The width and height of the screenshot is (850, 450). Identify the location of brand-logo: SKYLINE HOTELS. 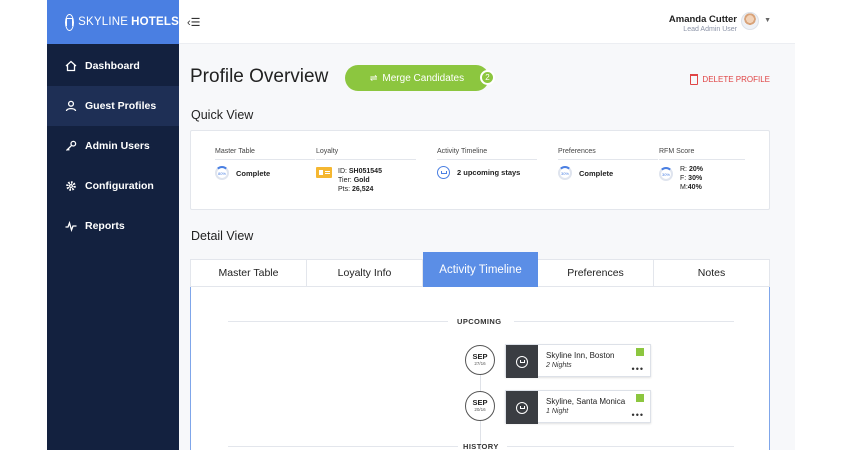
(113, 22).